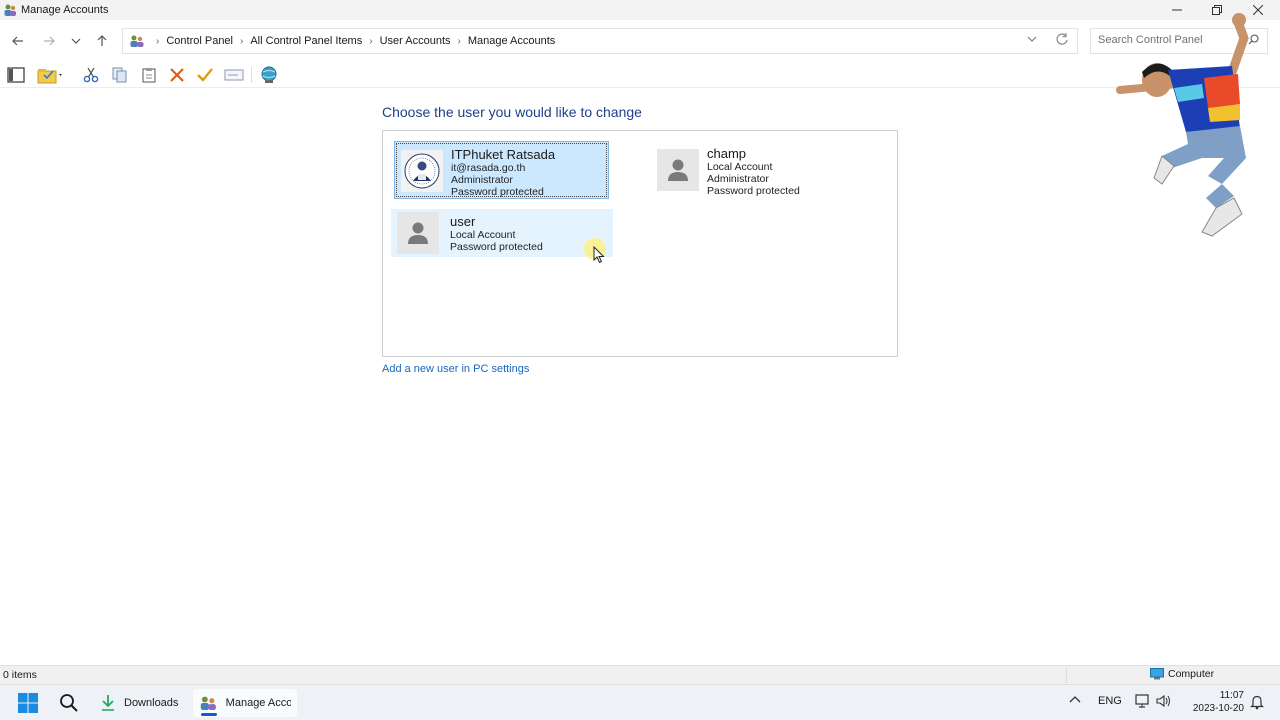  I want to click on show-hidden-icons-button, so click(1075, 700).